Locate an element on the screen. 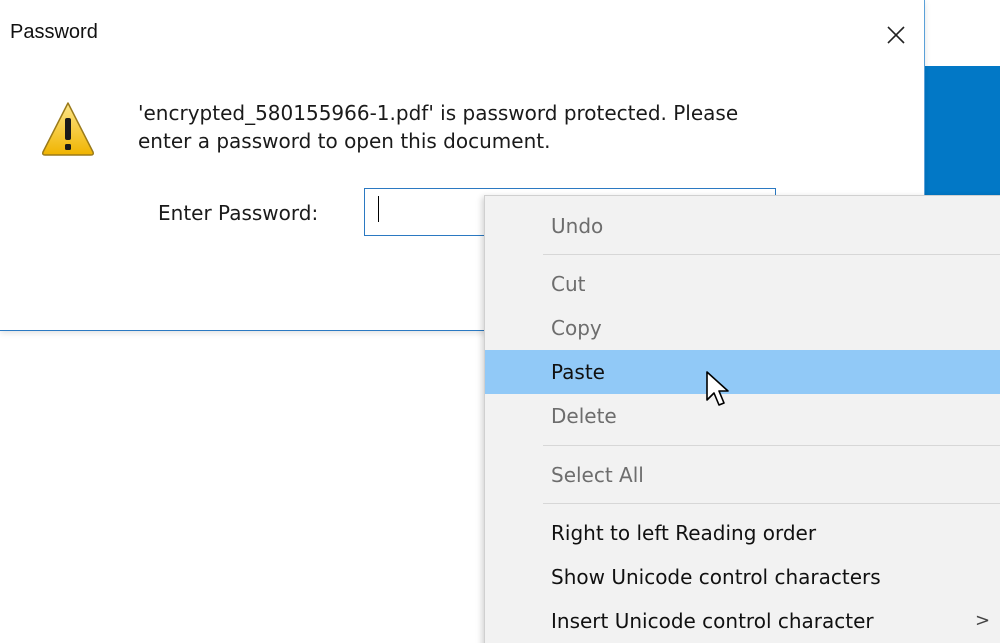 This screenshot has height=643, width=1000. close-button is located at coordinates (896, 35).